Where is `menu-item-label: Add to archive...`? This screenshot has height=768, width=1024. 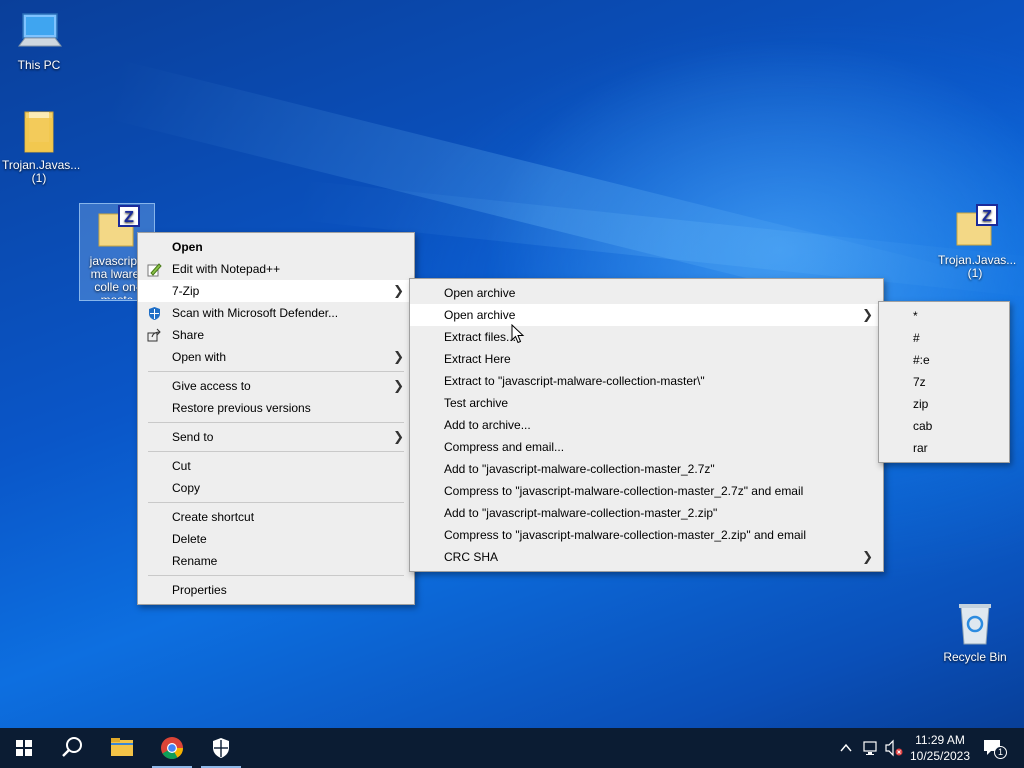 menu-item-label: Add to archive... is located at coordinates (487, 425).